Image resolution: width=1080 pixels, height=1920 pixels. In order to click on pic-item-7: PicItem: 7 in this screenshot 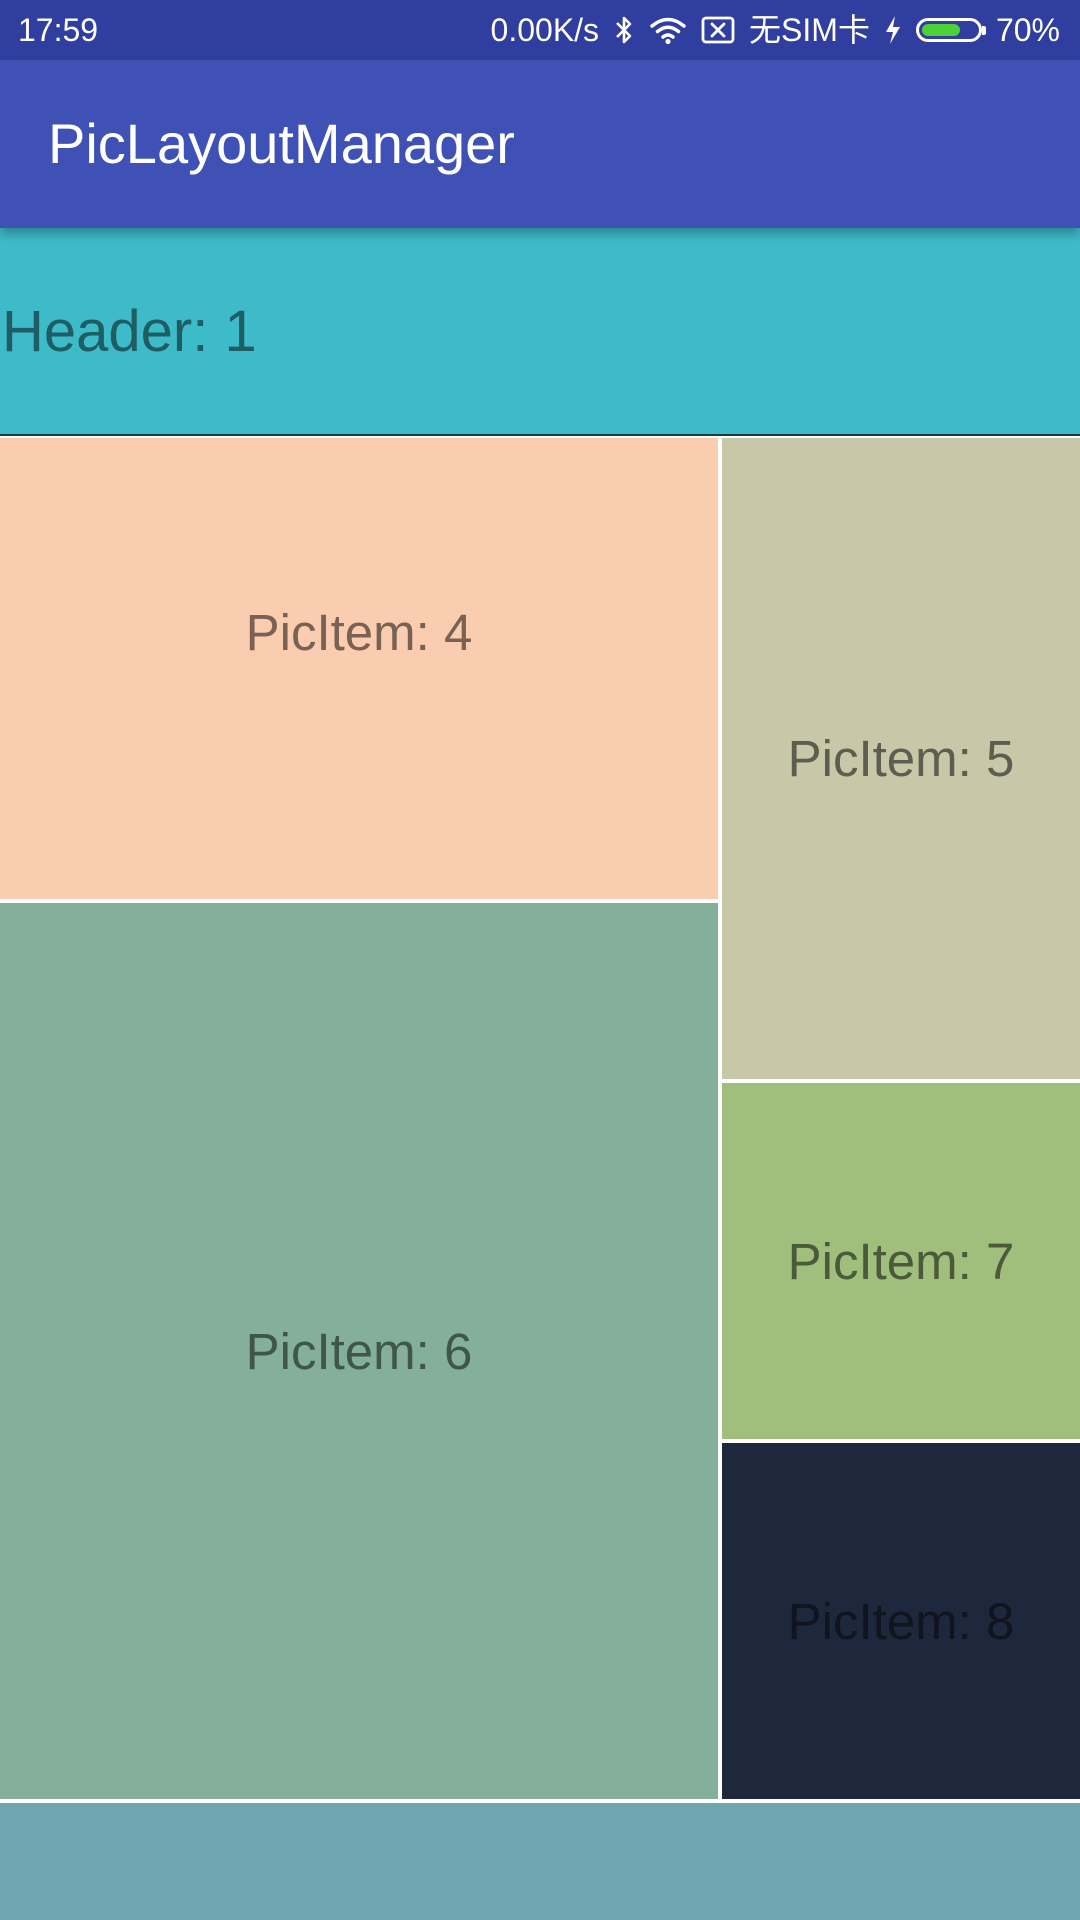, I will do `click(901, 1261)`.